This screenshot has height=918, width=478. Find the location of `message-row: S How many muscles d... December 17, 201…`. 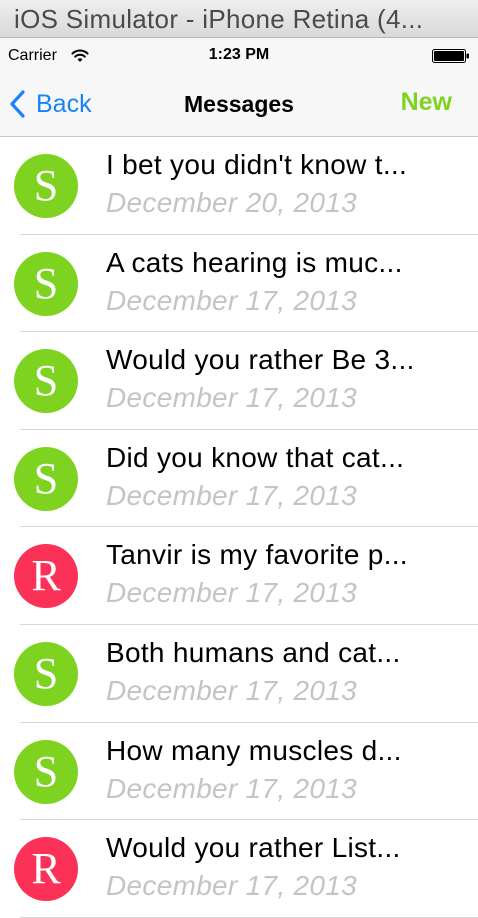

message-row: S How many muscles d... December 17, 201… is located at coordinates (239, 772).